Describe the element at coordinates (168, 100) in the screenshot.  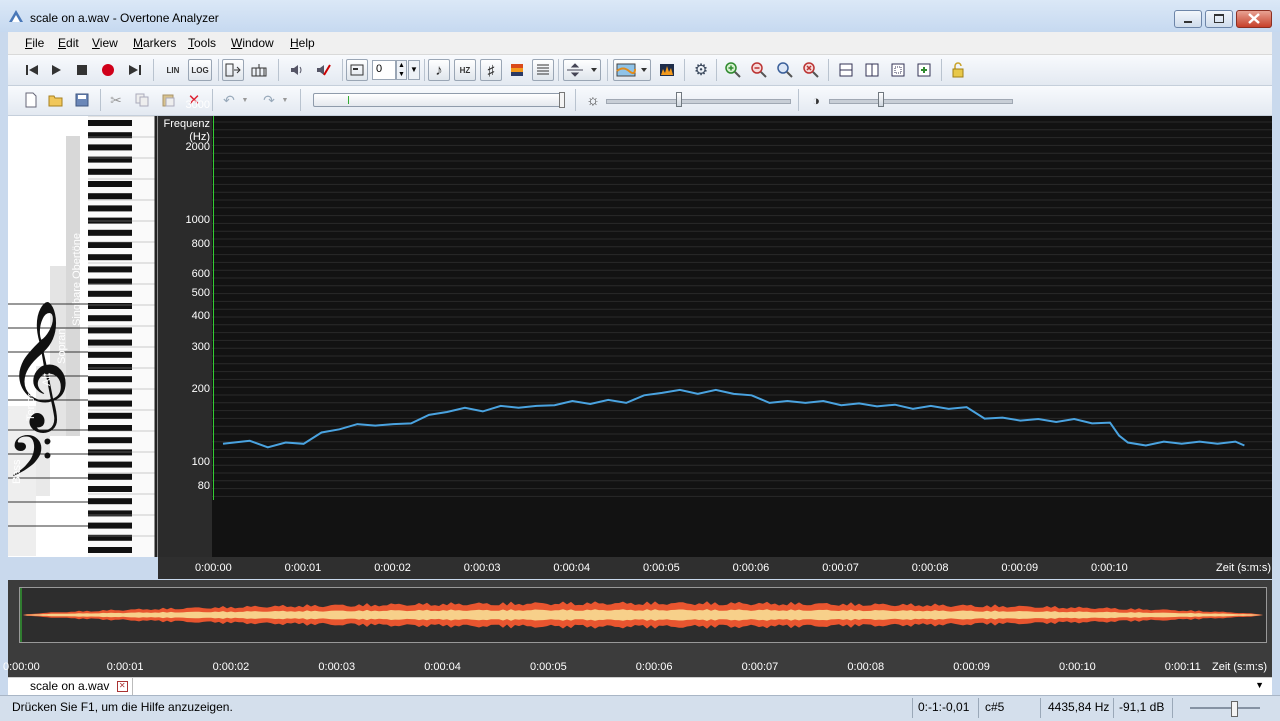
I see `paste-icon` at that location.